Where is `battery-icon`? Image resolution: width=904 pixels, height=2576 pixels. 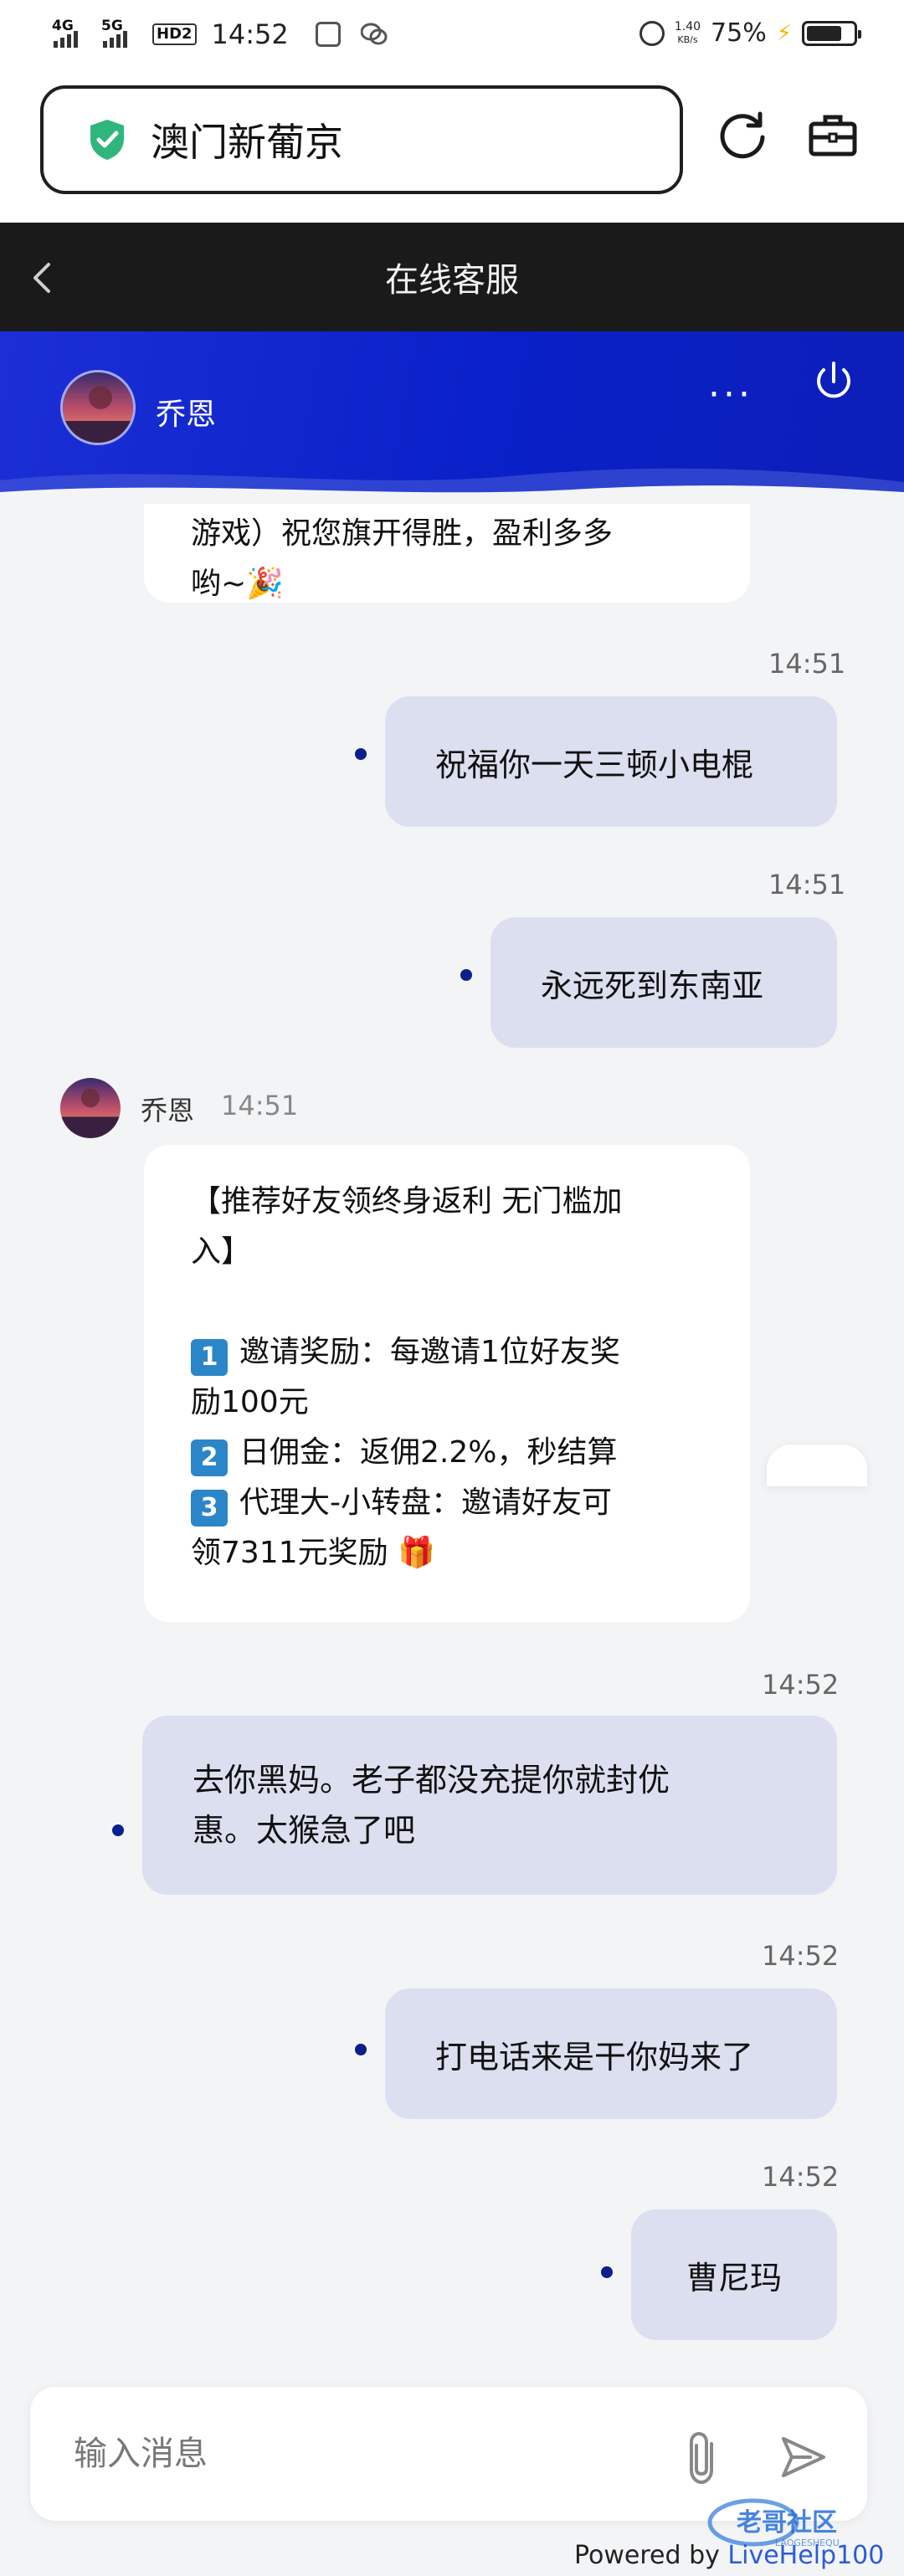
battery-icon is located at coordinates (832, 33).